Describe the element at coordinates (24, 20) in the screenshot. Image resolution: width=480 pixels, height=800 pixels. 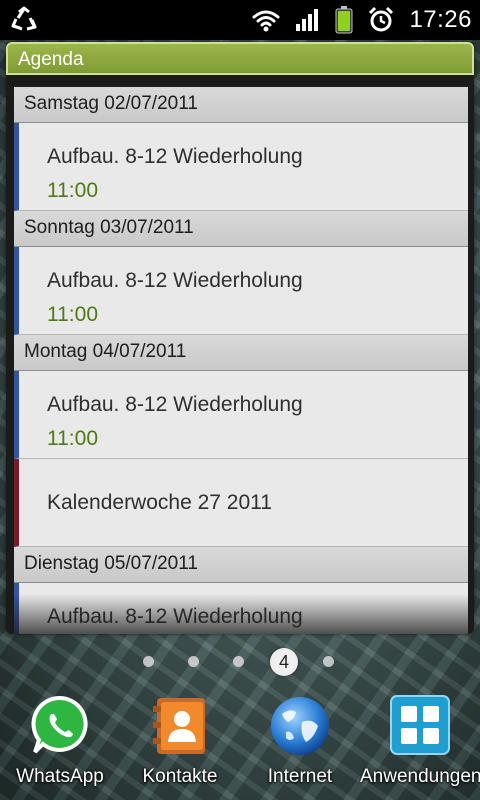
I see `recycle-icon` at that location.